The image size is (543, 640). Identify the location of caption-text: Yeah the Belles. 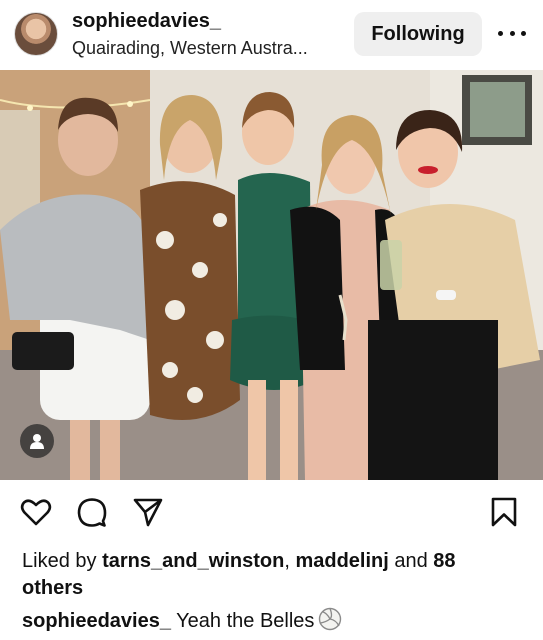
(242, 621).